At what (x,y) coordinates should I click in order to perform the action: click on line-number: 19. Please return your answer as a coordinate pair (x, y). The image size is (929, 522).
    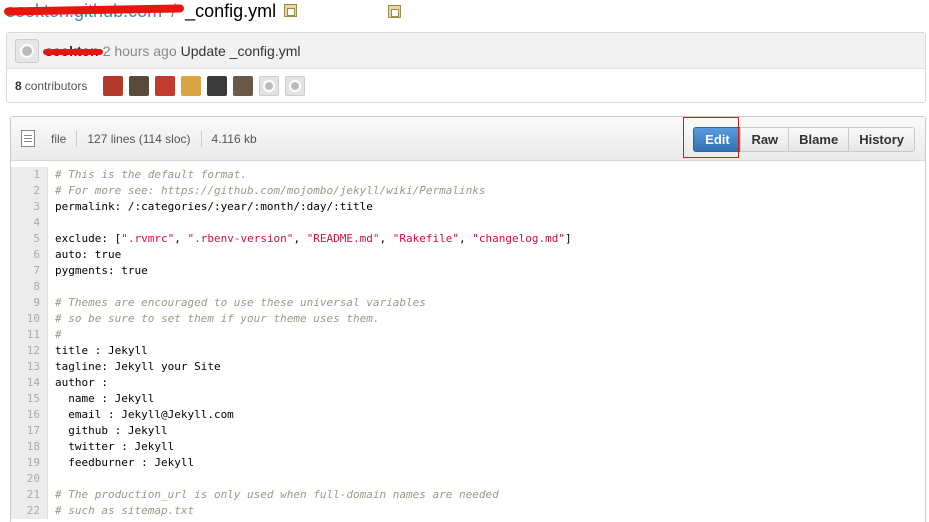
    Looking at the image, I should click on (29, 463).